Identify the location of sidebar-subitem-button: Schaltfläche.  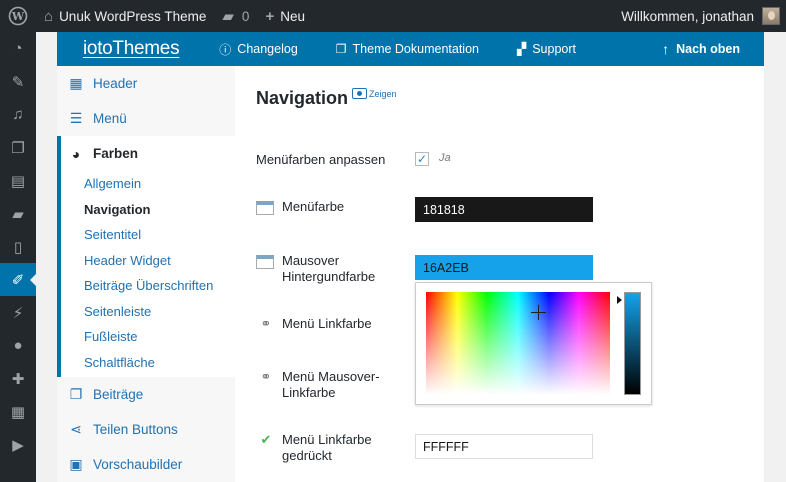
(148, 363).